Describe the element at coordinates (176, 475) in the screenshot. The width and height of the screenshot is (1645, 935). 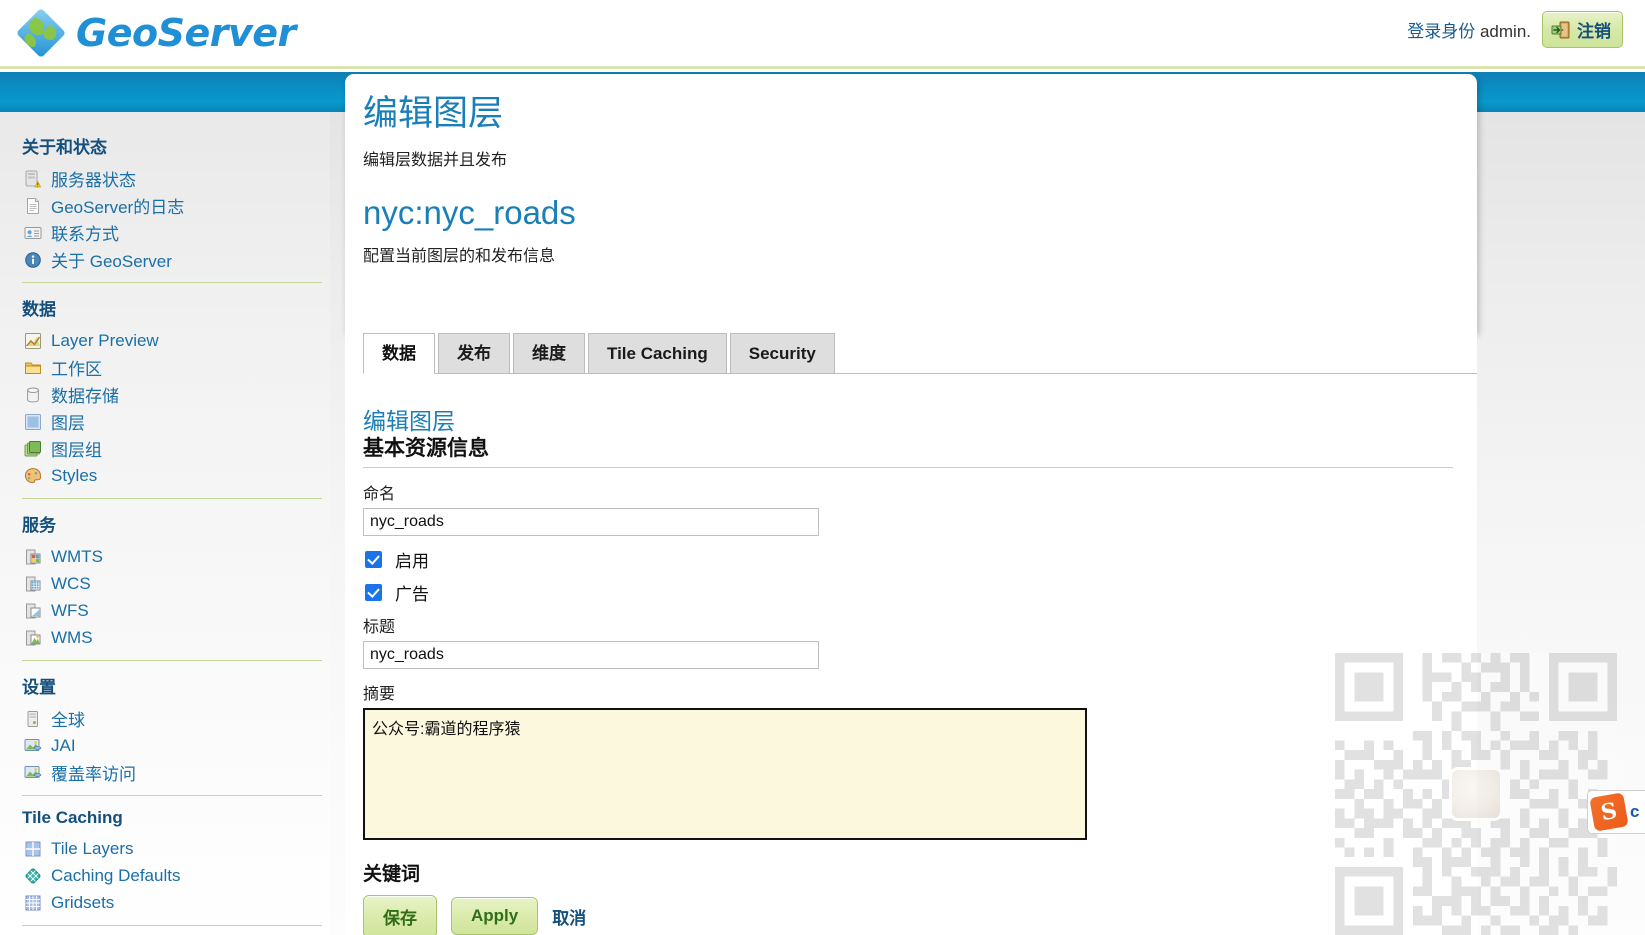
I see `sidebar-item-styles: Styles` at that location.